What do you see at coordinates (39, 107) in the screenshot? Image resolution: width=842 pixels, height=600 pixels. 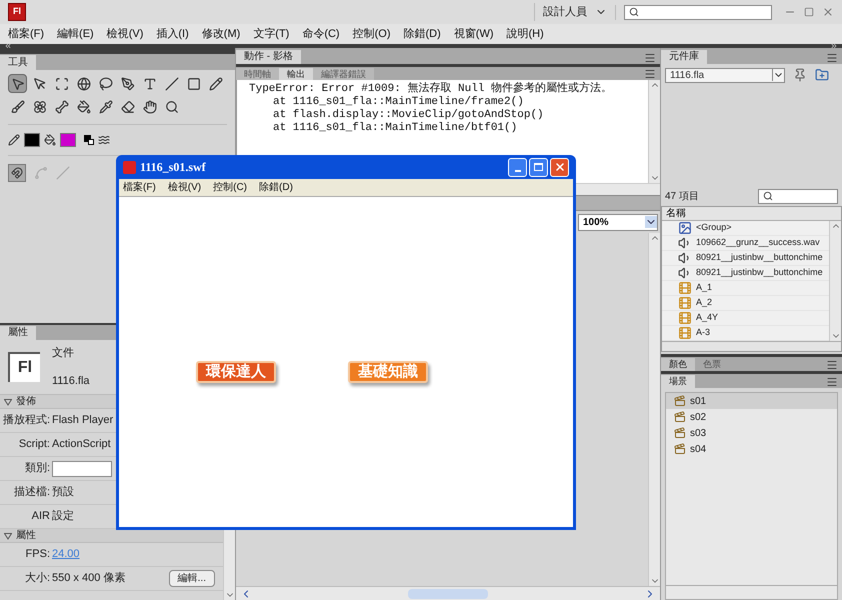 I see `flower-icon` at bounding box center [39, 107].